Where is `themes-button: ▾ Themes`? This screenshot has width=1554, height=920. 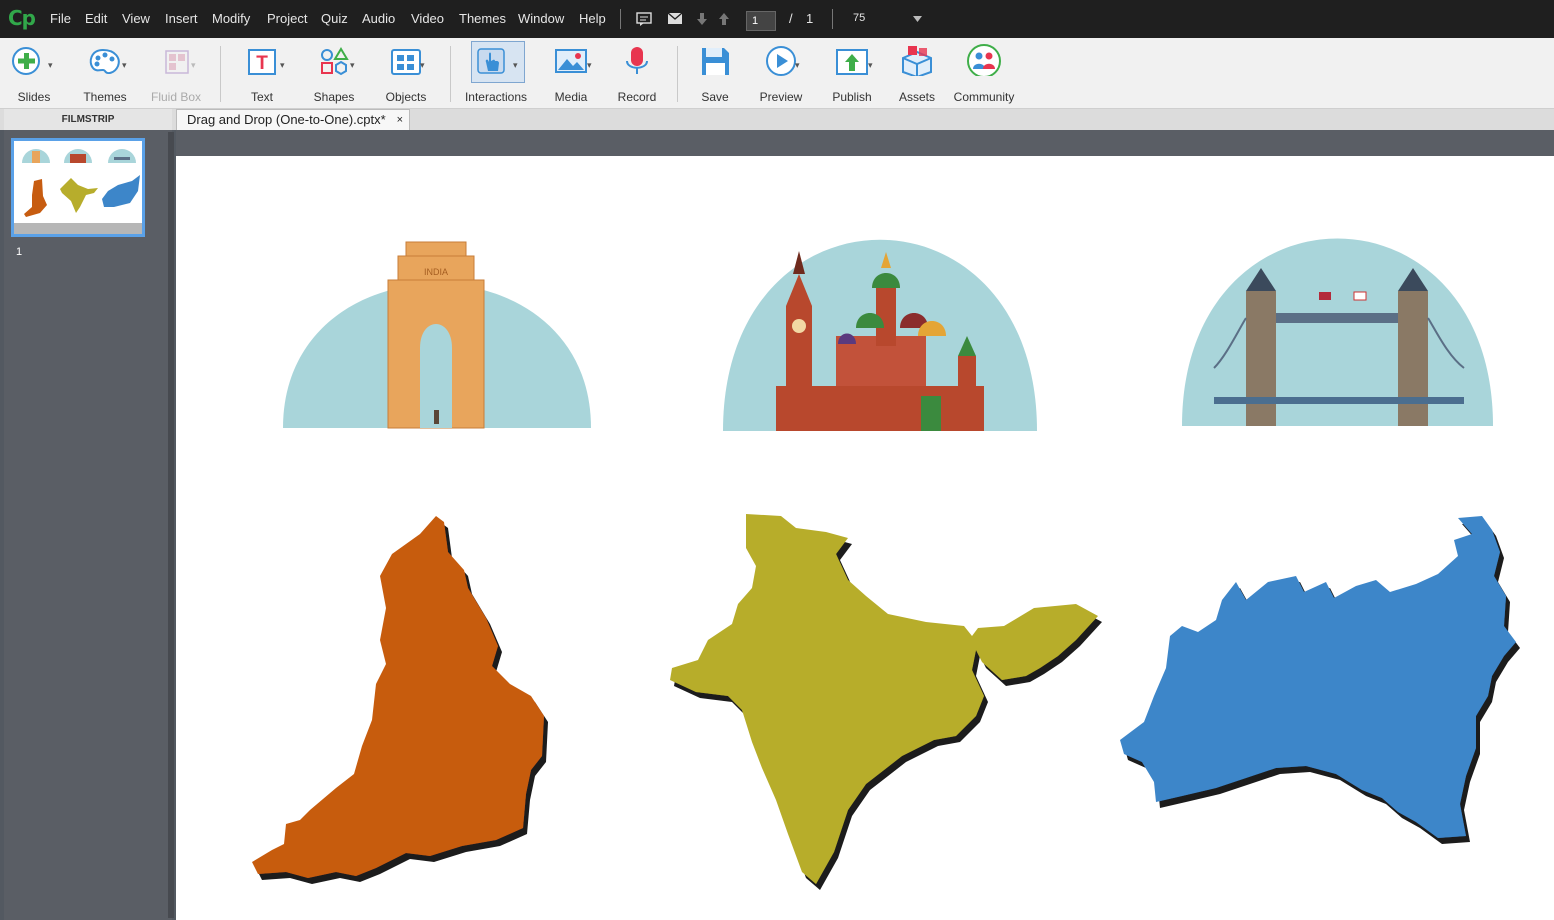 themes-button: ▾ Themes is located at coordinates (105, 73).